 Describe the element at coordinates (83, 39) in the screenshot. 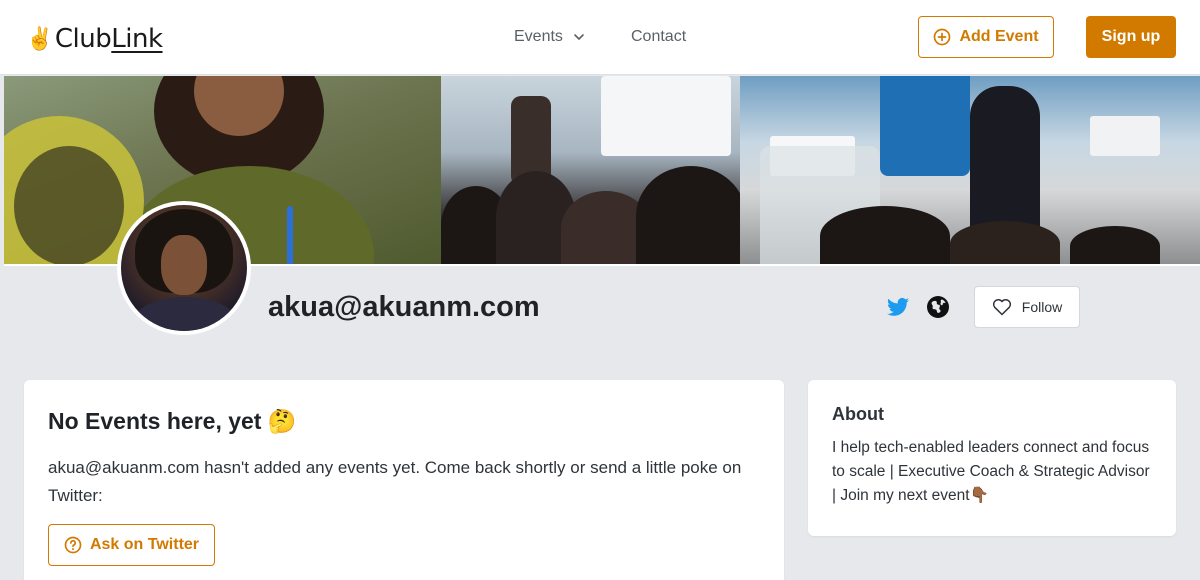

I see `logo-text-club: Club` at that location.